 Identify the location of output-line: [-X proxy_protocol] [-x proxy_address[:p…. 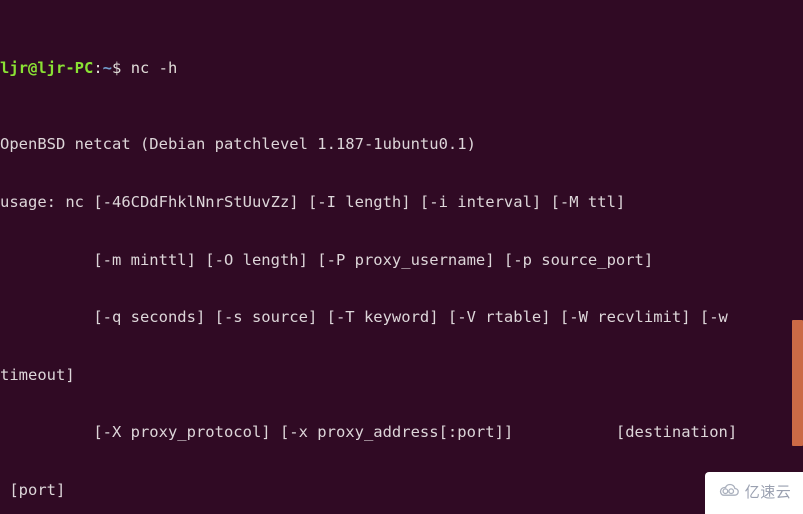
(369, 432).